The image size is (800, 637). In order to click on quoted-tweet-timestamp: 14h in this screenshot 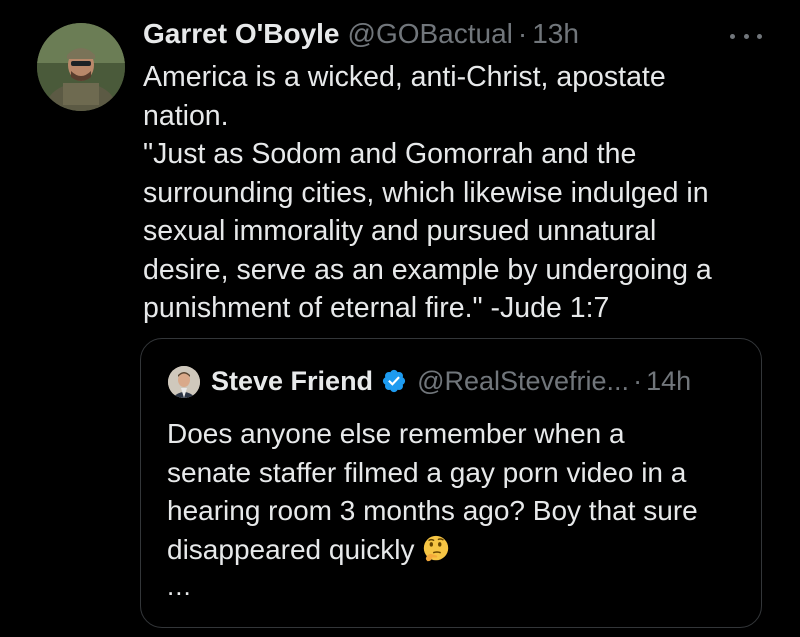, I will do `click(668, 381)`.